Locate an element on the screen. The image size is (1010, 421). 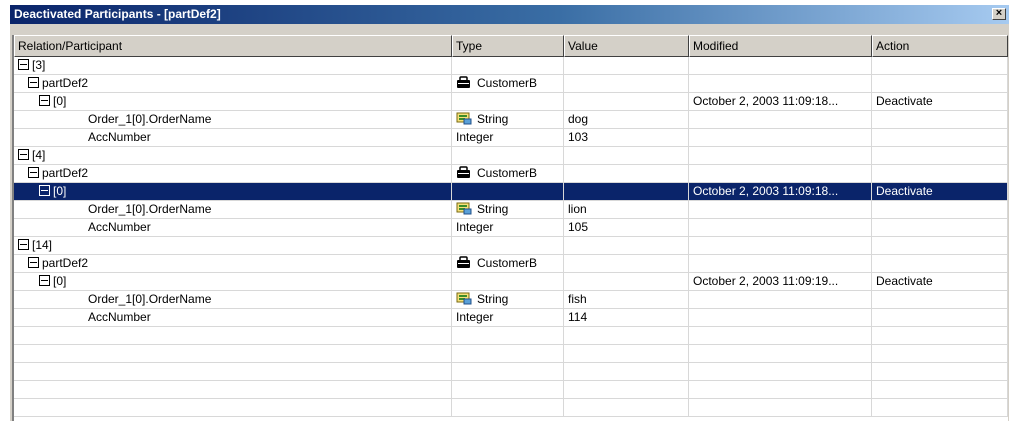
type-label: CustomerB is located at coordinates (507, 83).